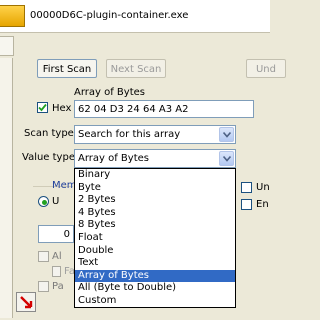  Describe the element at coordinates (155, 188) in the screenshot. I see `dropdown-option: Byte` at that location.